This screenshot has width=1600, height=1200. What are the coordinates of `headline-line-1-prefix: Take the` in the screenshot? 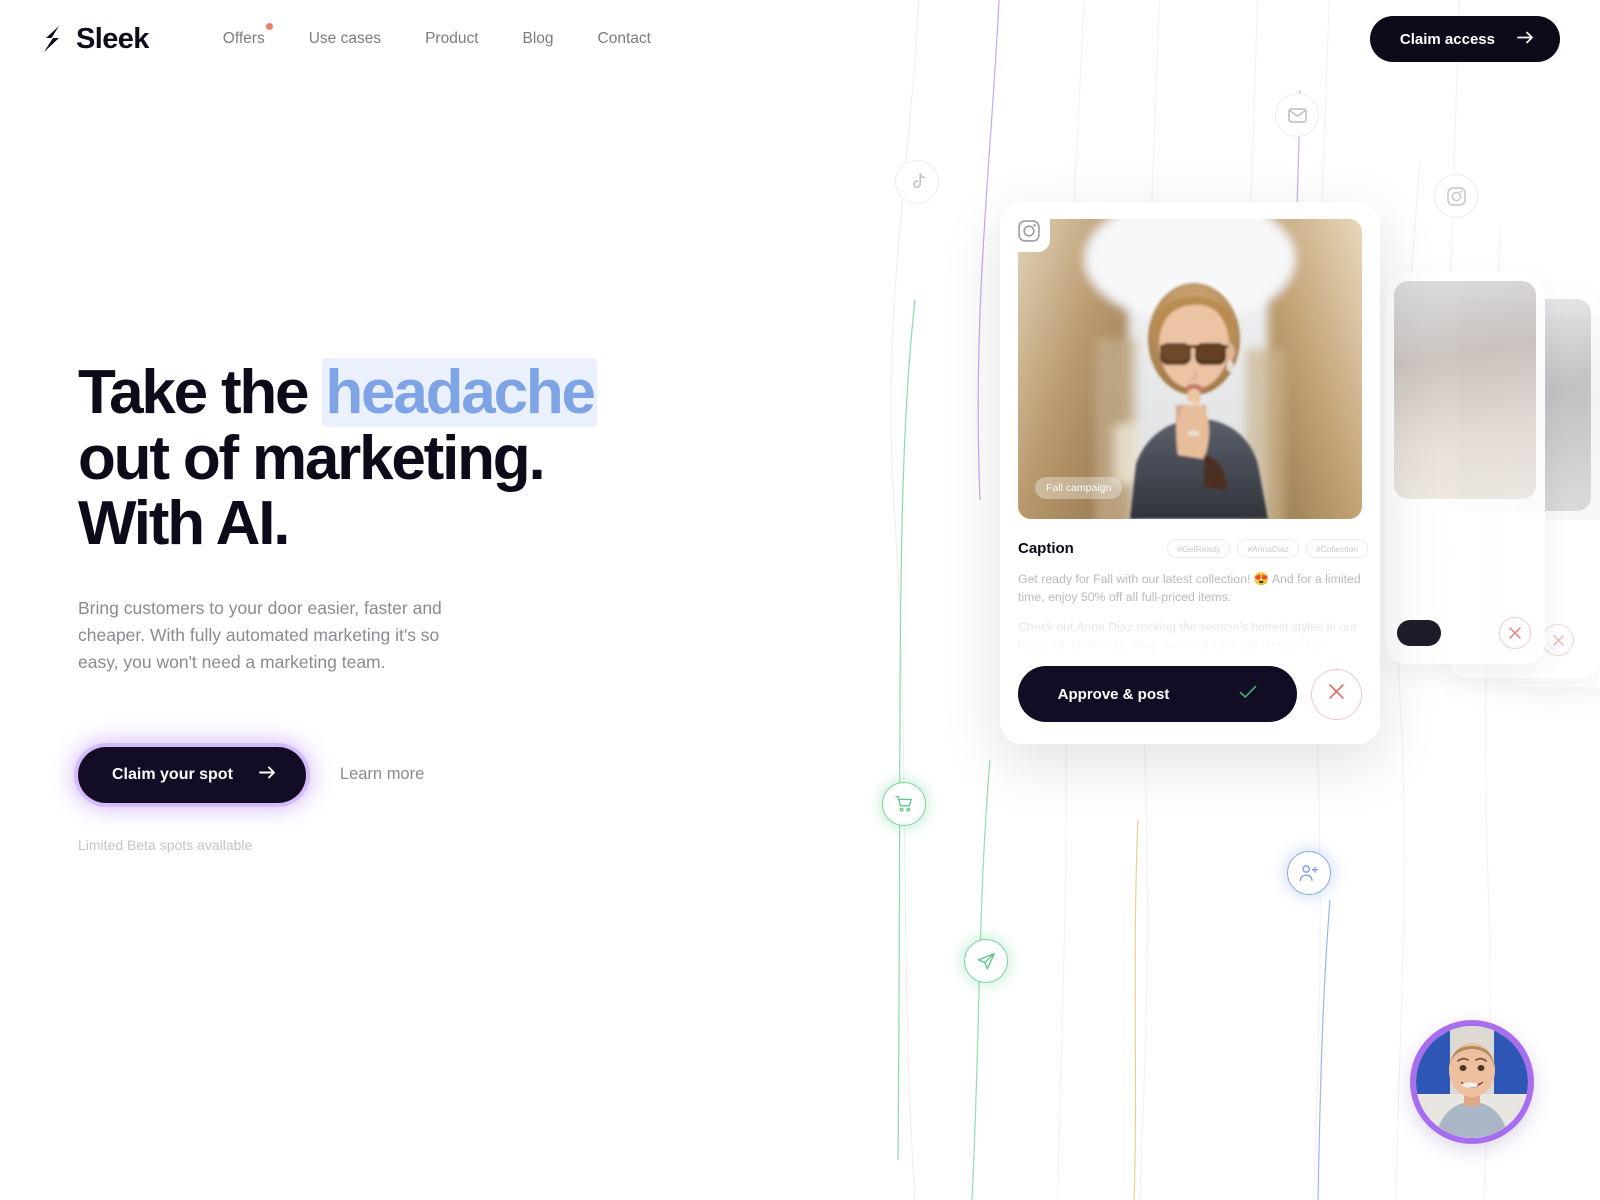 It's located at (200, 392).